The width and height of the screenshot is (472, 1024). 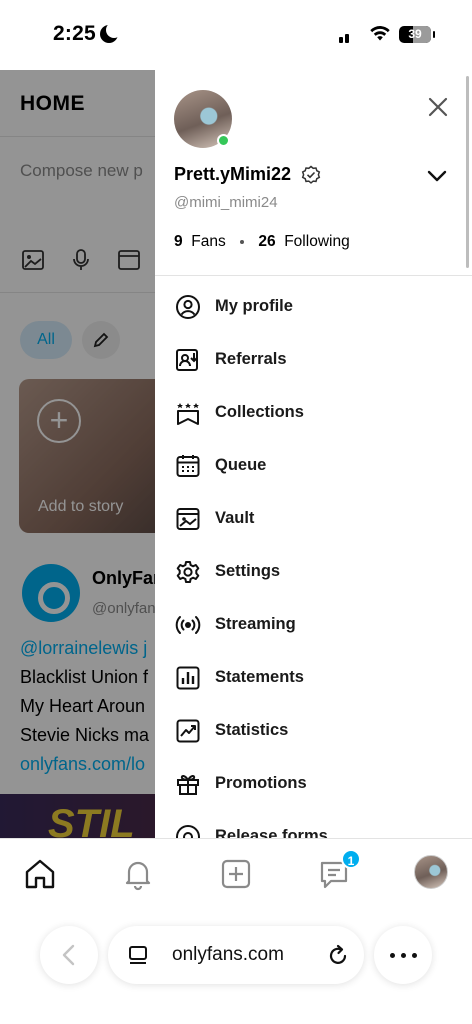 I want to click on fans-link: 9 Fans, so click(x=200, y=241).